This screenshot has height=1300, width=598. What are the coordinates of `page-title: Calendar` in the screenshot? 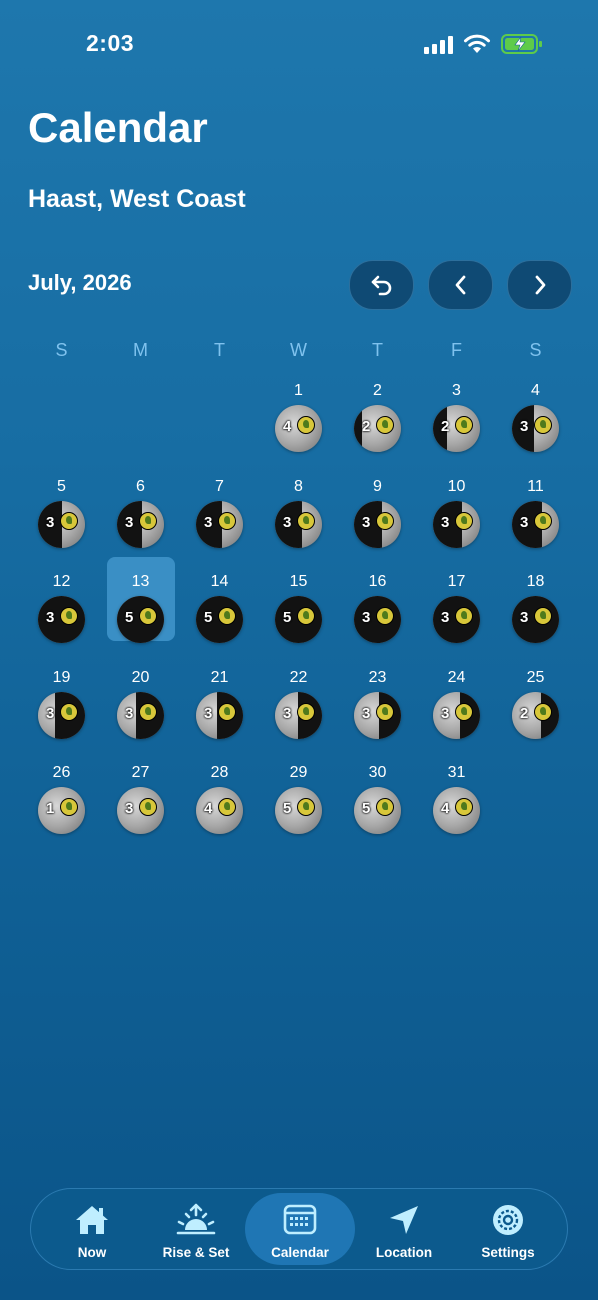 It's located at (118, 127).